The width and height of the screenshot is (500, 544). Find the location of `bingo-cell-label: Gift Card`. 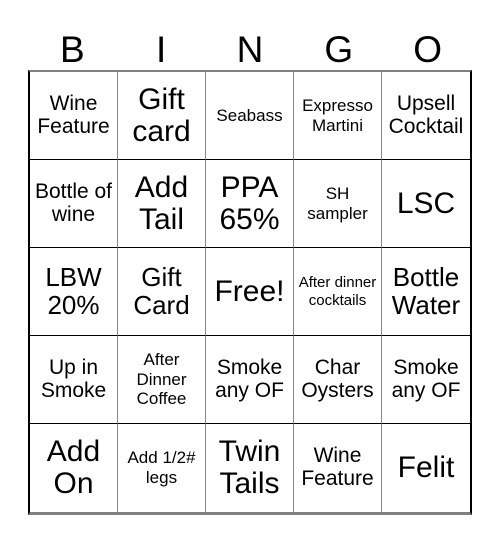

bingo-cell-label: Gift Card is located at coordinates (161, 290).